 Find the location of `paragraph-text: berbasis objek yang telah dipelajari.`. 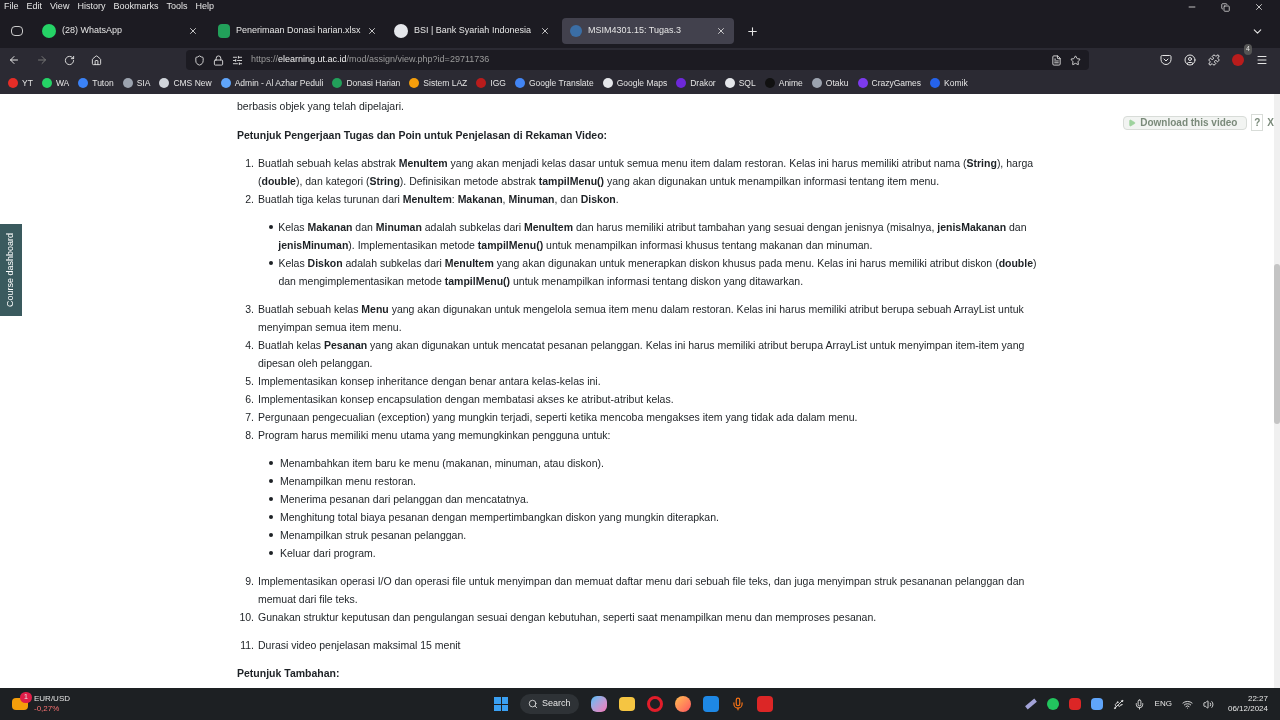

paragraph-text: berbasis objek yang telah dipelajari. is located at coordinates (320, 106).